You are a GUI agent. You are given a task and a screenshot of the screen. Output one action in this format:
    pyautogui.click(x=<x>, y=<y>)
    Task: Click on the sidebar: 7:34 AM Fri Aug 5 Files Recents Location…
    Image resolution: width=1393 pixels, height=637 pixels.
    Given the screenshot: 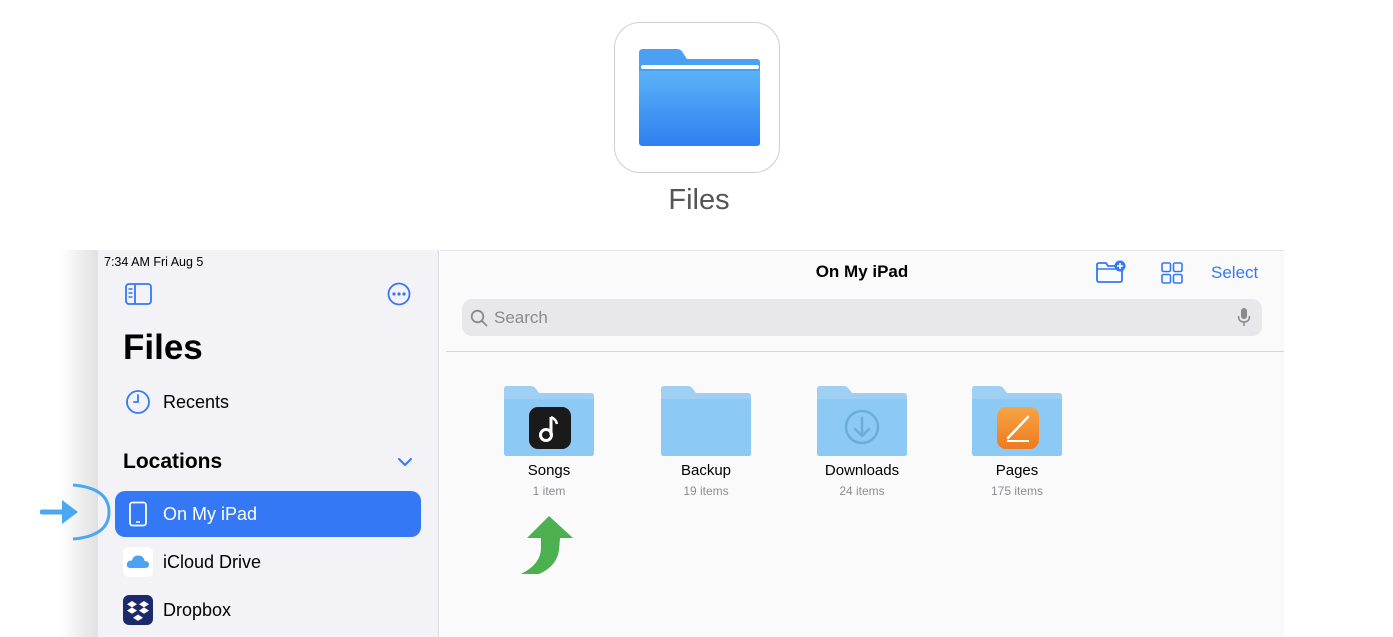 What is the action you would take?
    pyautogui.click(x=268, y=443)
    